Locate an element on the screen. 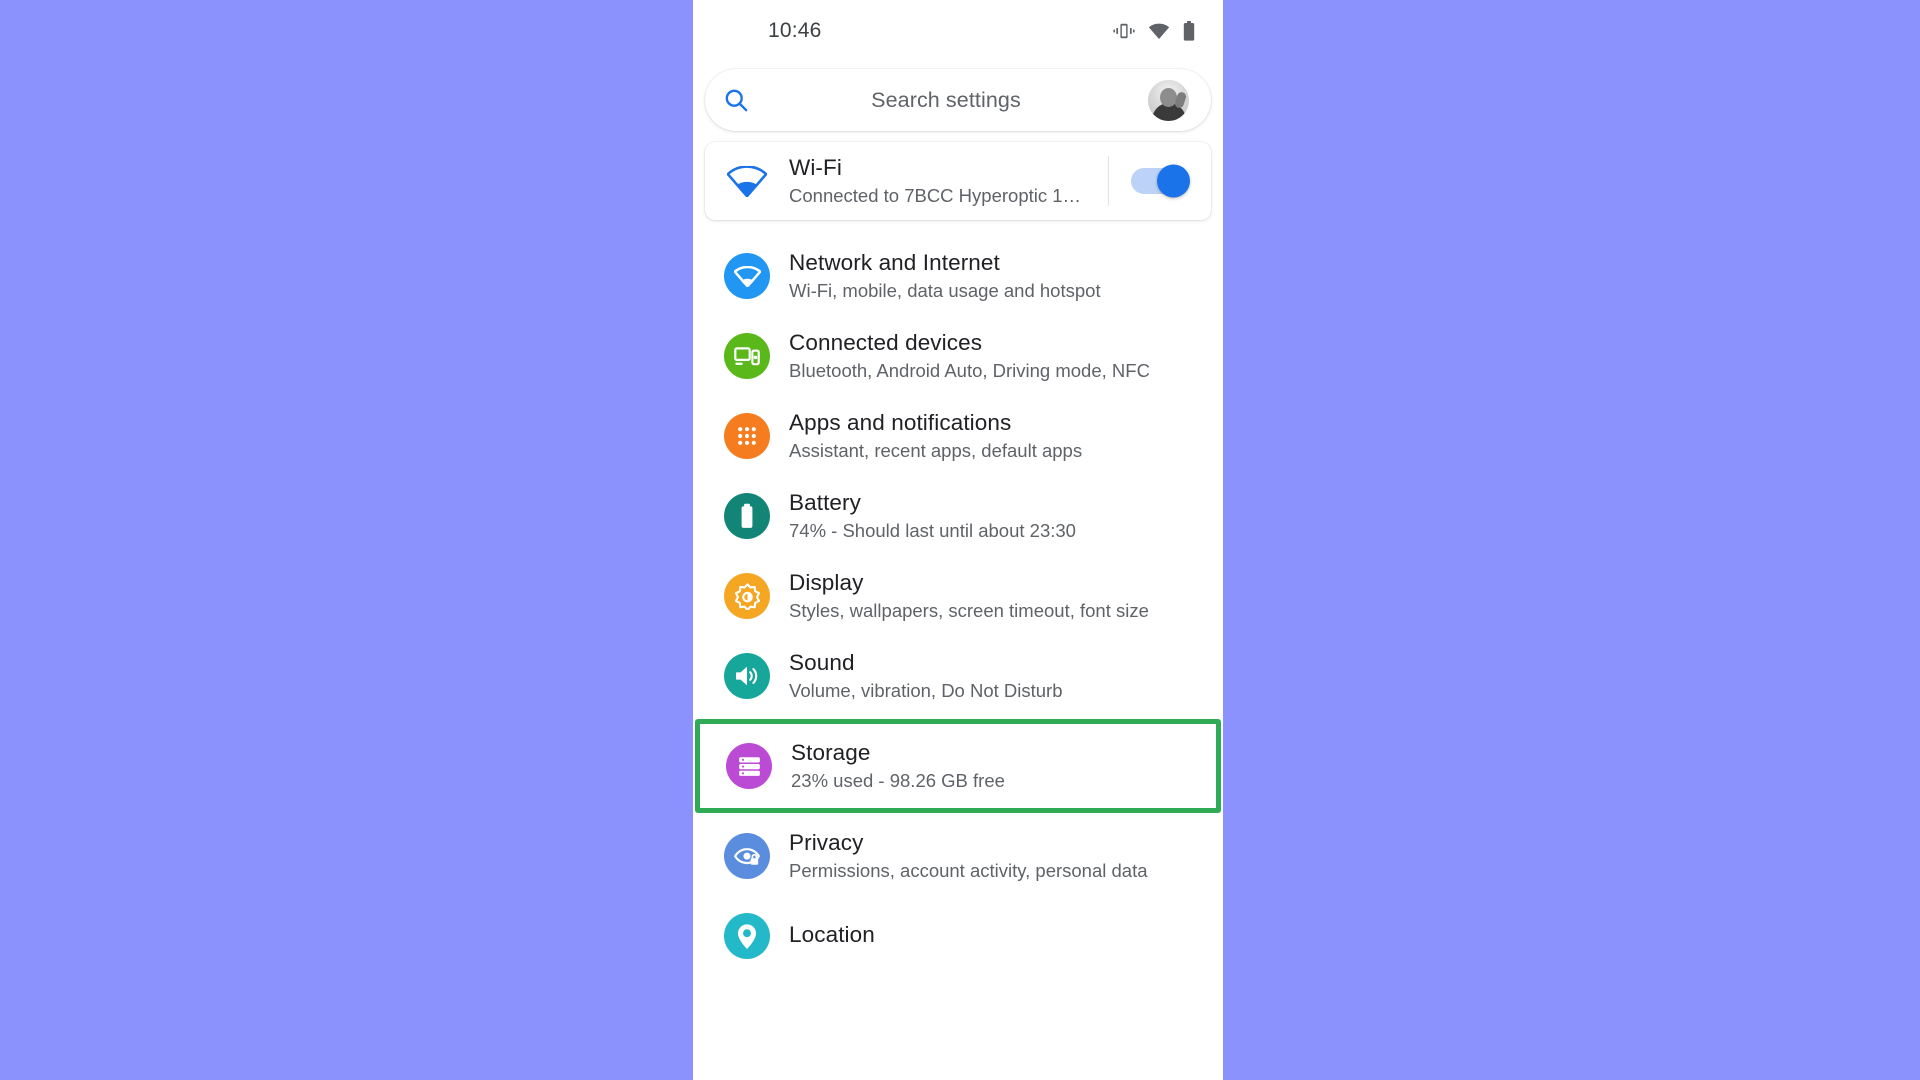 The image size is (1920, 1080). brightness-icon is located at coordinates (747, 596).